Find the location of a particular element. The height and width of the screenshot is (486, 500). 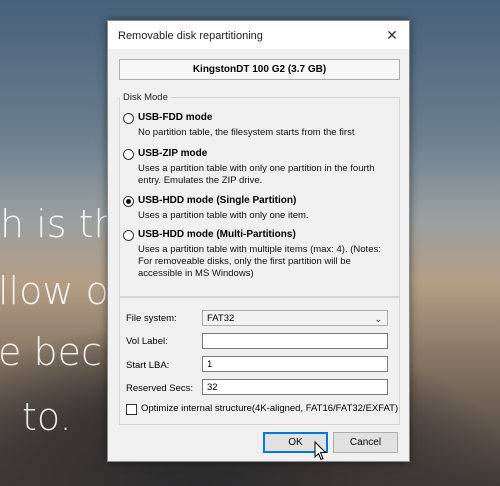

chevron-down-icon: ⌄ is located at coordinates (378, 319).